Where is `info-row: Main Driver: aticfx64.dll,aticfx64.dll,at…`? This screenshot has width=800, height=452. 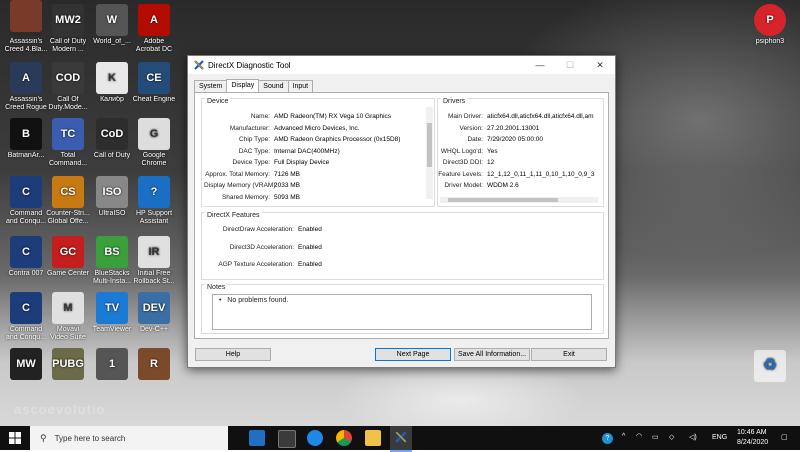 info-row: Main Driver: aticfx64.dll,aticfx64.dll,at… is located at coordinates (516, 117).